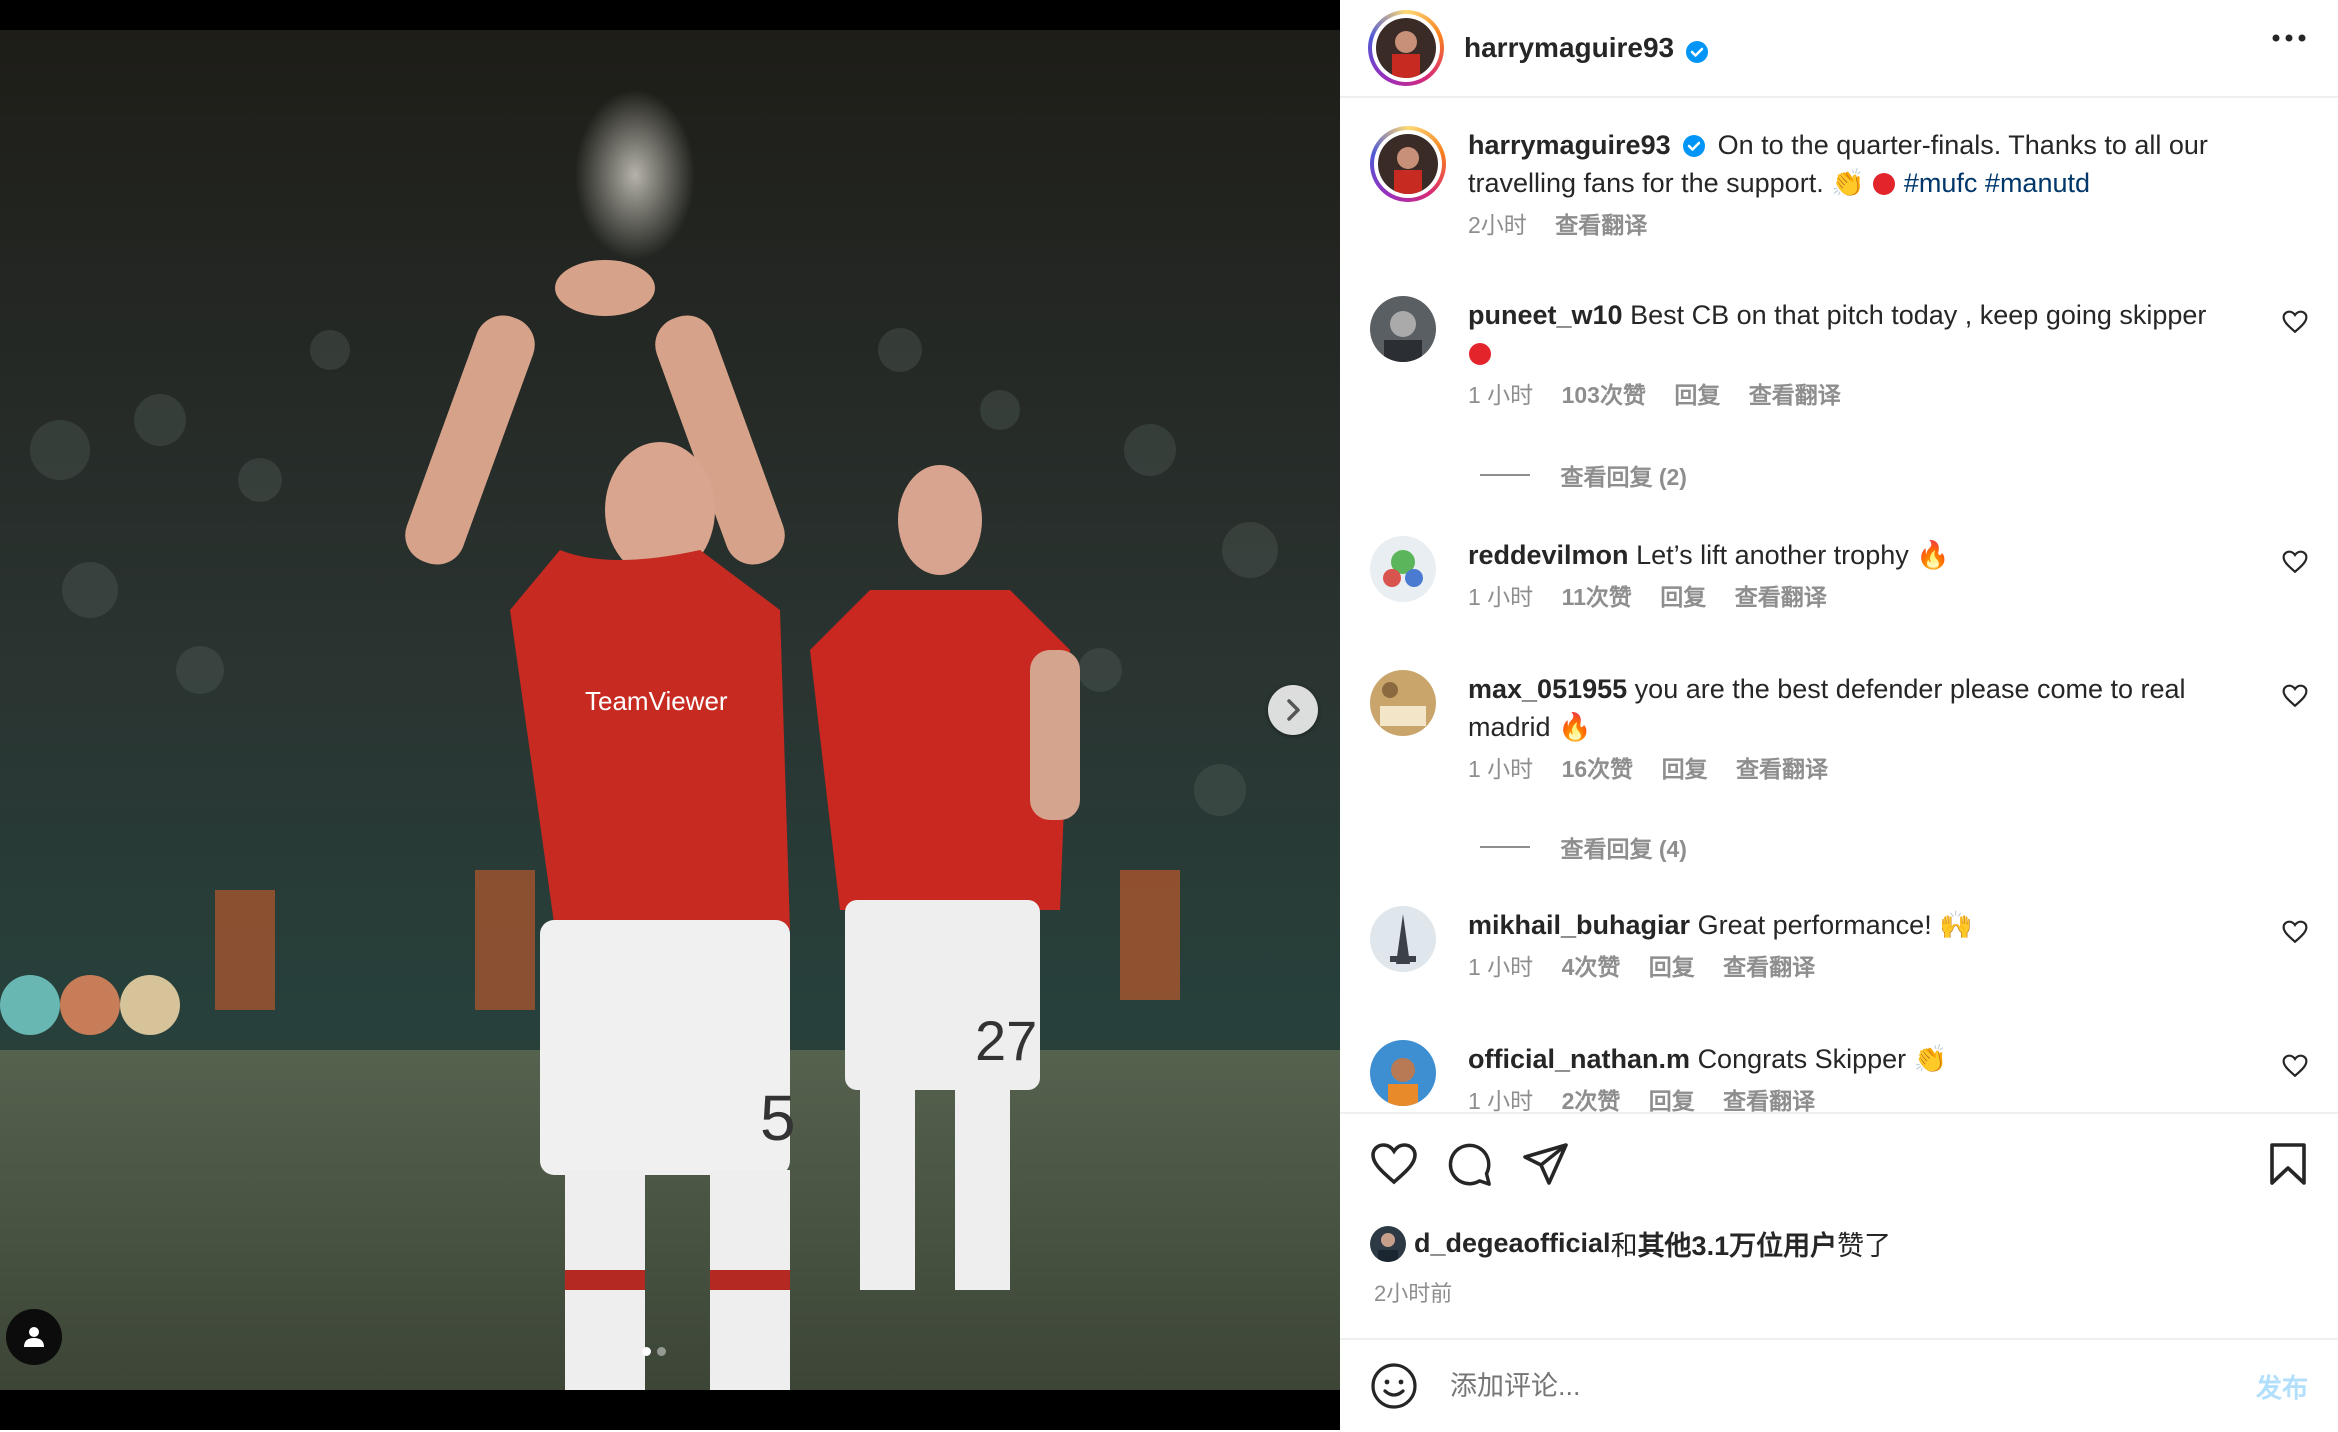 This screenshot has width=2338, height=1432. I want to click on likes-suffix: 赞了, so click(1864, 1246).